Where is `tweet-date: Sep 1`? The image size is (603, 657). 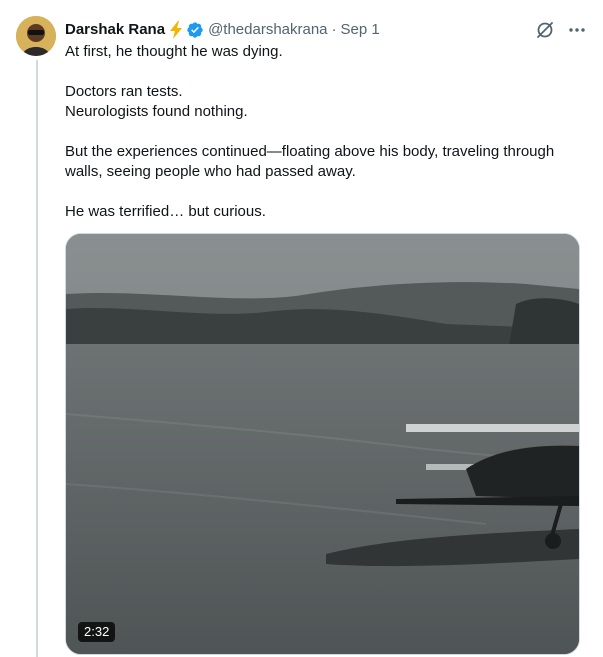 tweet-date: Sep 1 is located at coordinates (360, 30).